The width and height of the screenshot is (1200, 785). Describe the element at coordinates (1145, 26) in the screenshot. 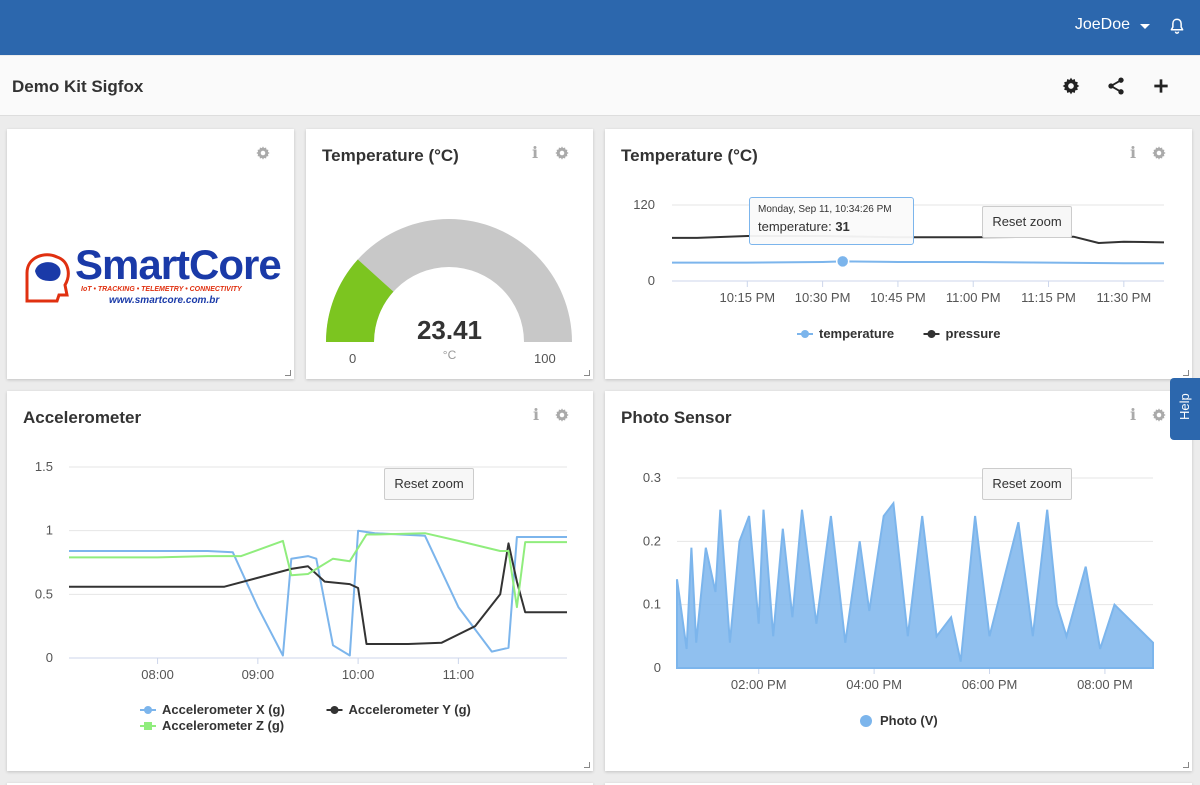

I see `chevron-down-icon` at that location.